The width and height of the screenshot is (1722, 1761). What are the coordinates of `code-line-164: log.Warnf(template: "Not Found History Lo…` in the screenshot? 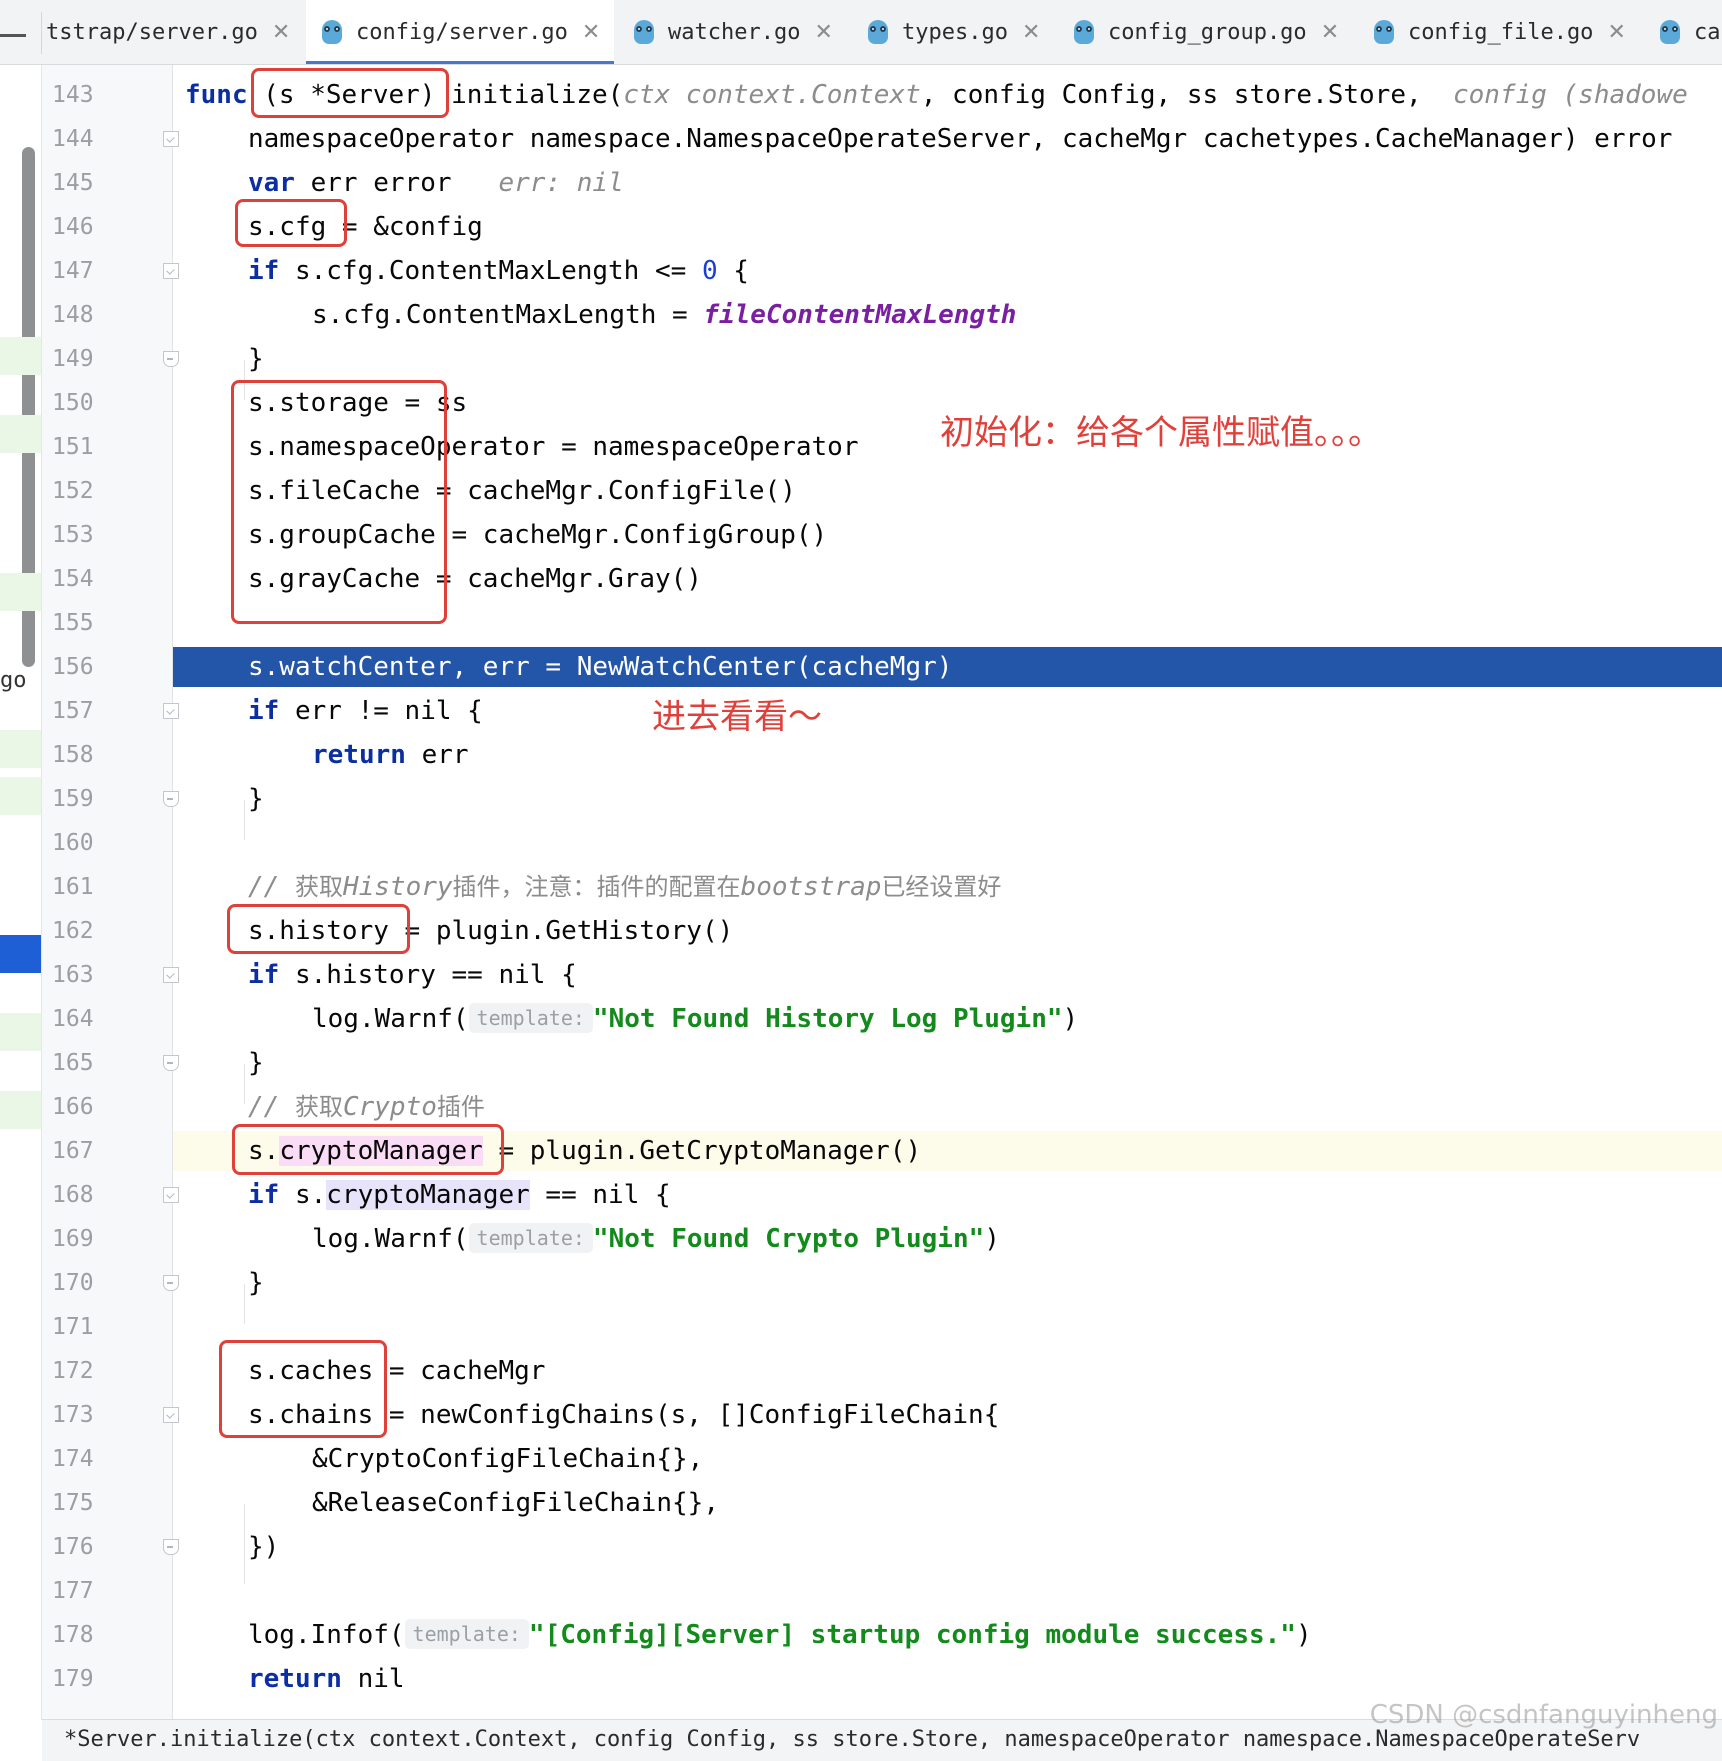 It's located at (947, 1019).